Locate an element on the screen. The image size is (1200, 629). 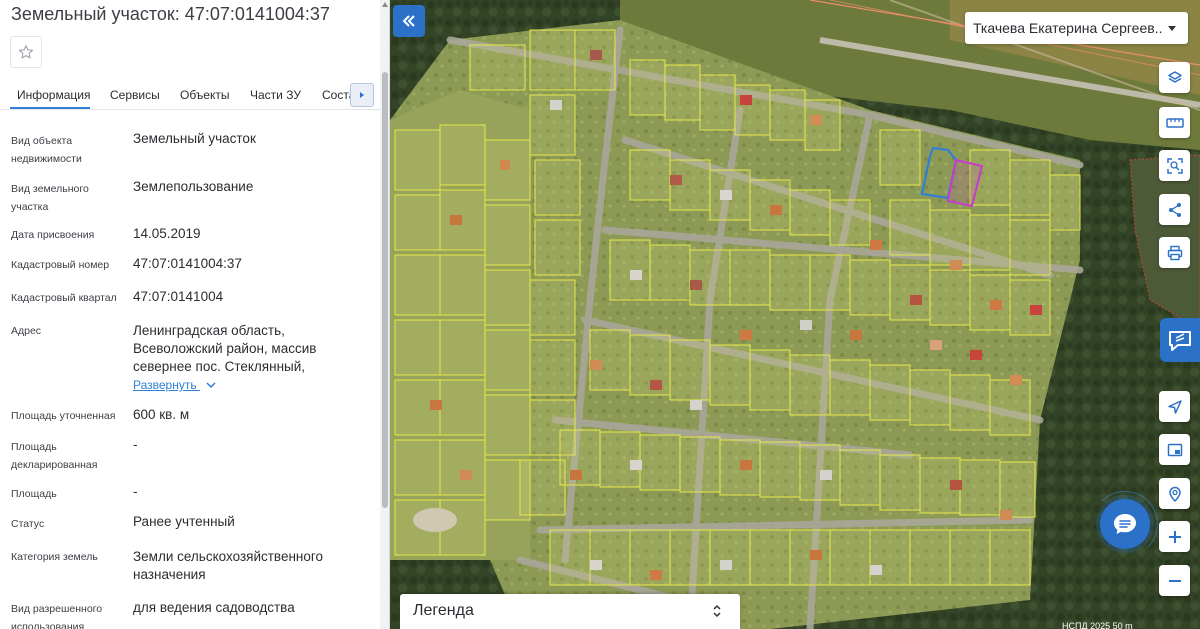
panel-scrollbar is located at coordinates (384, 314).